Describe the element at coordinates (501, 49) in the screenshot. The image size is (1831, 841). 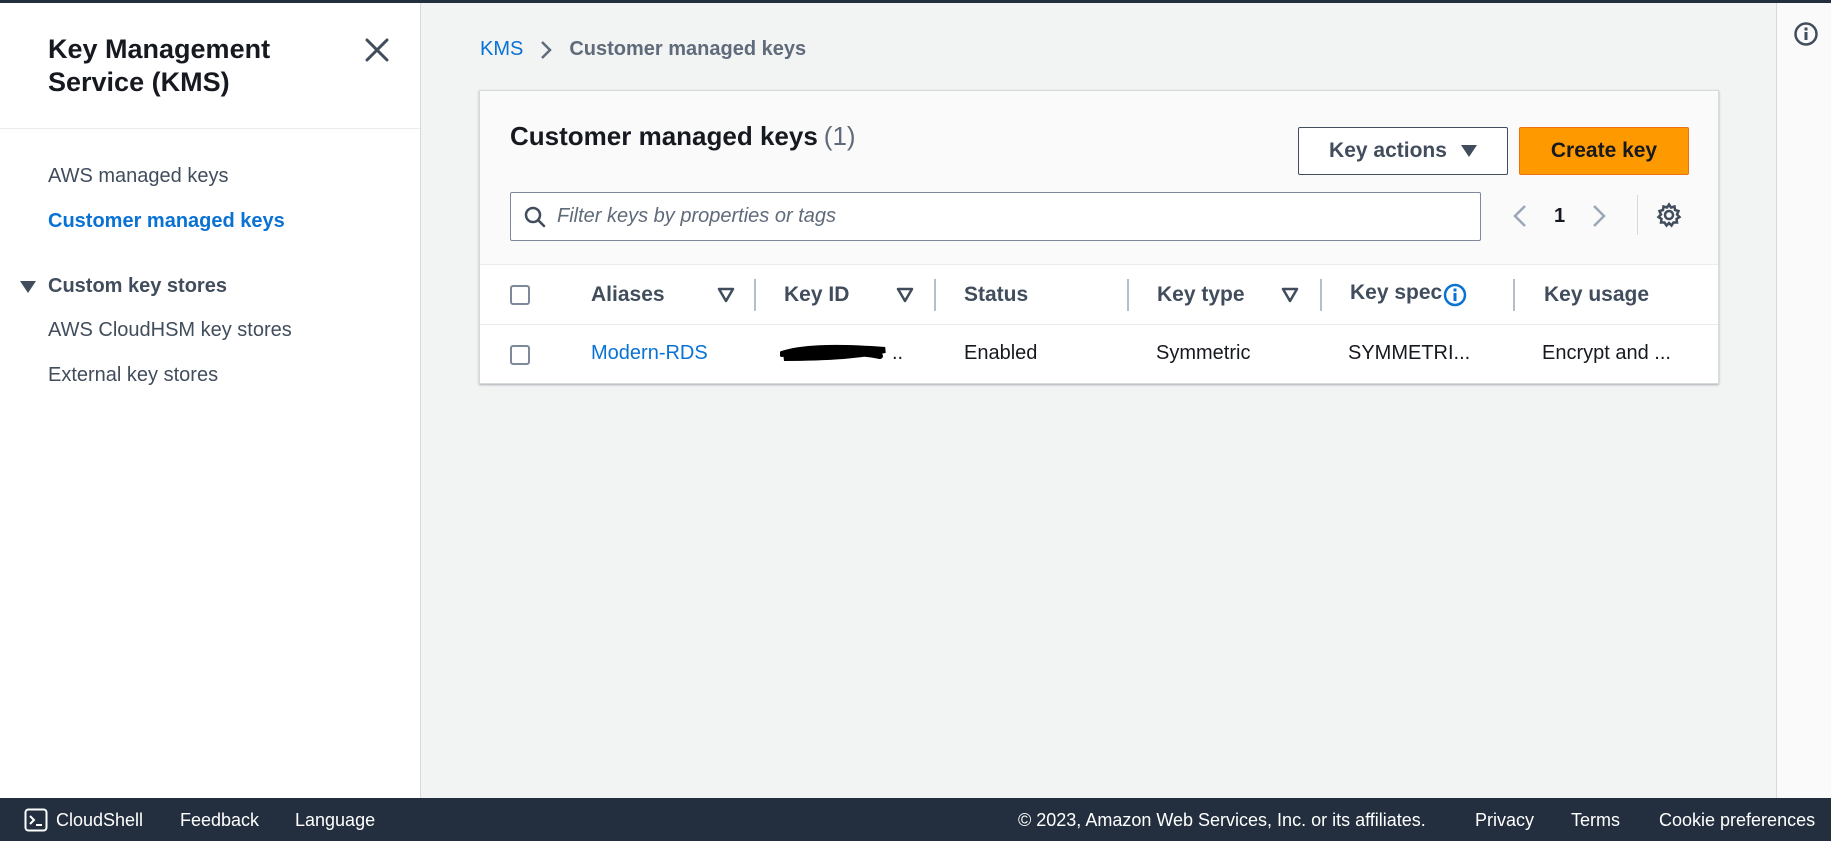
I see `breadcrumb-kms: KMS` at that location.